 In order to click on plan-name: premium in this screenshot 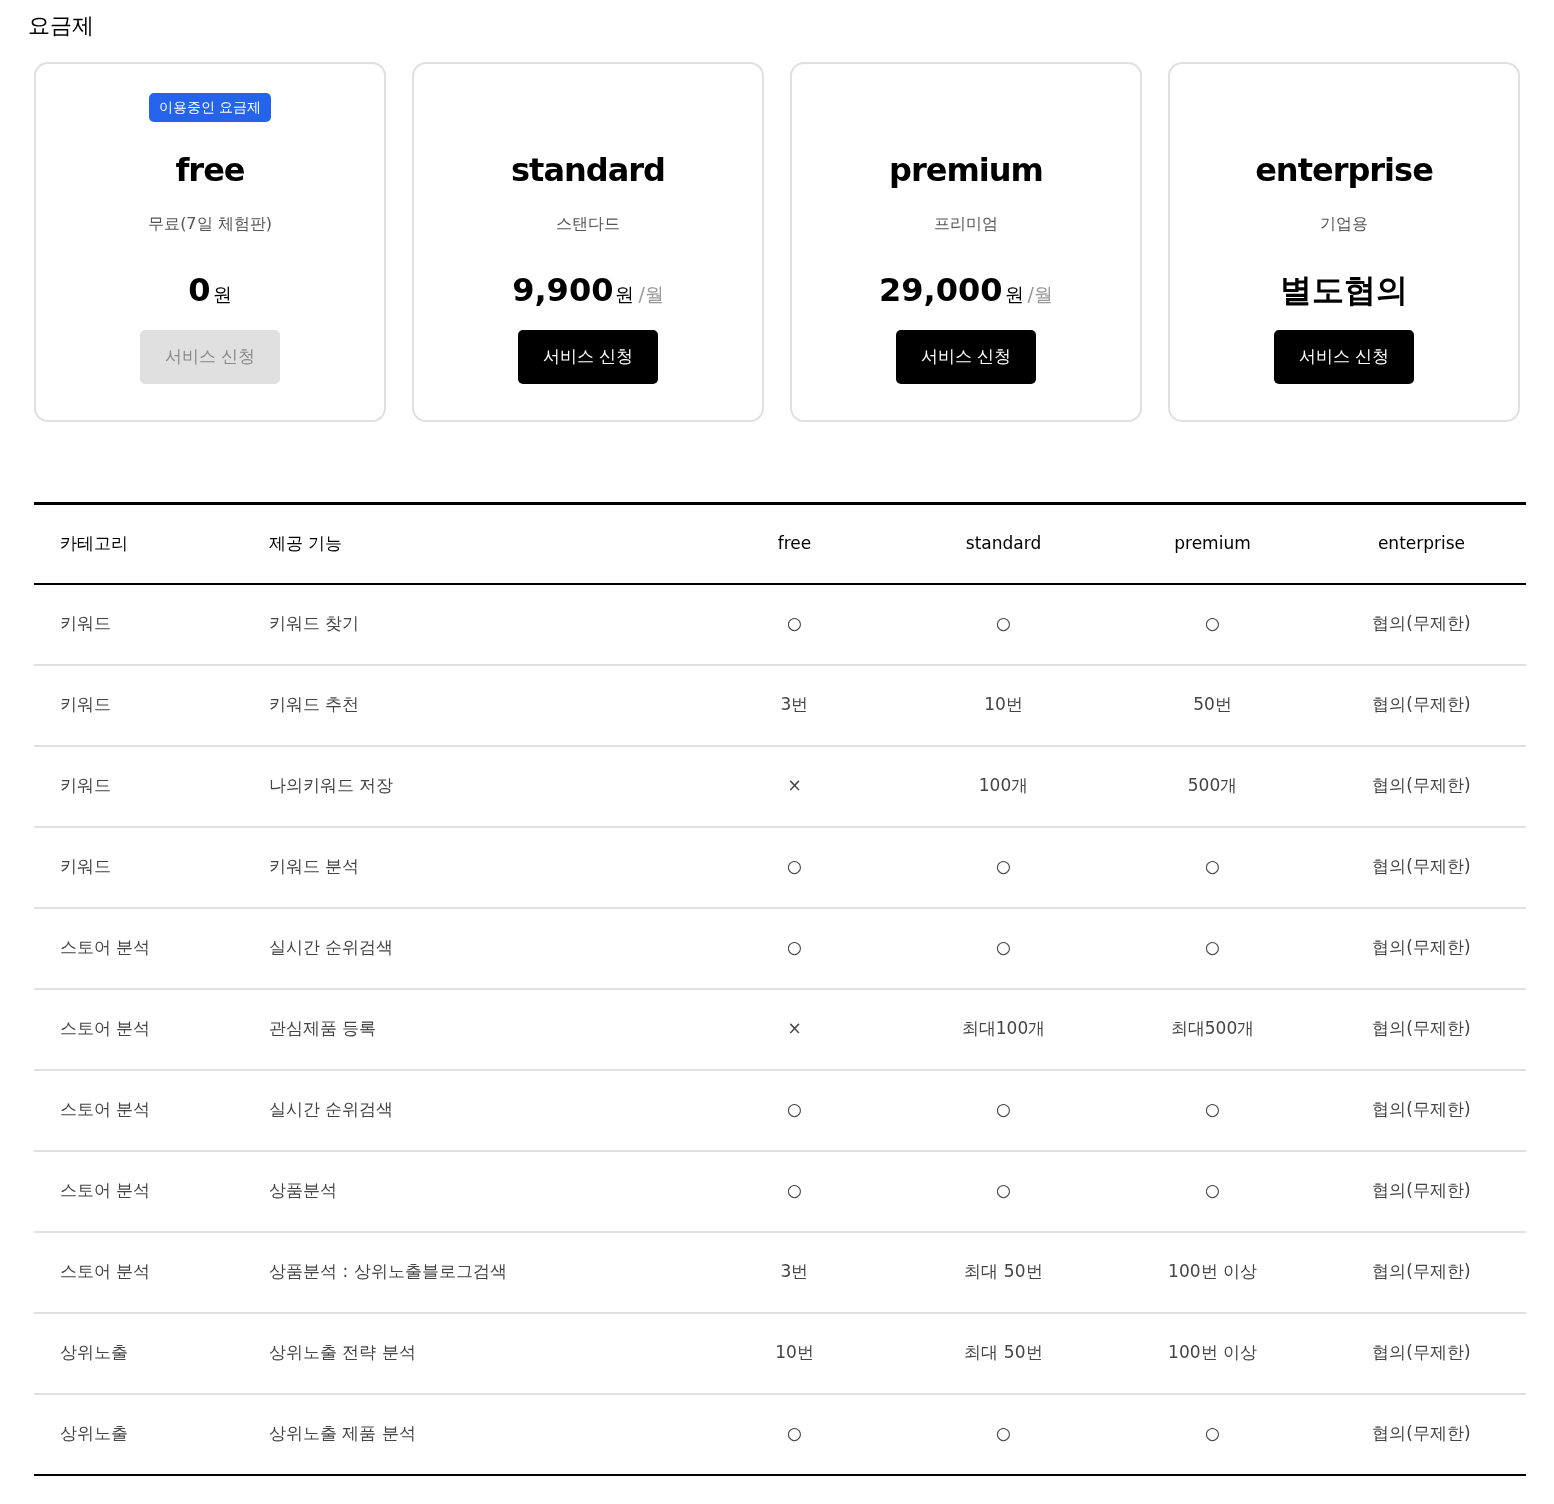, I will do `click(966, 170)`.